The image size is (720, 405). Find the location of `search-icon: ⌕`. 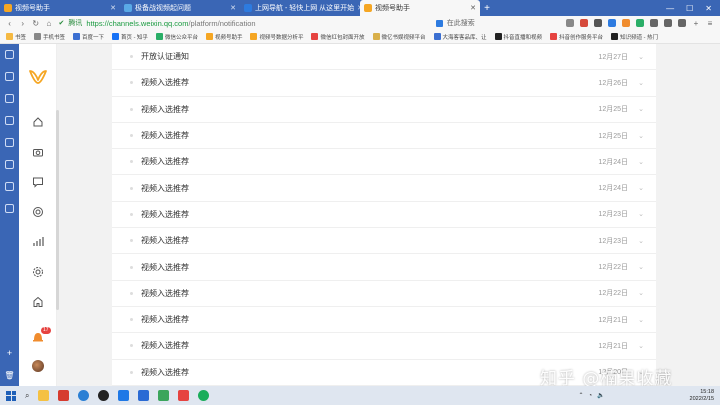

search-icon: ⌕ is located at coordinates (27, 396).